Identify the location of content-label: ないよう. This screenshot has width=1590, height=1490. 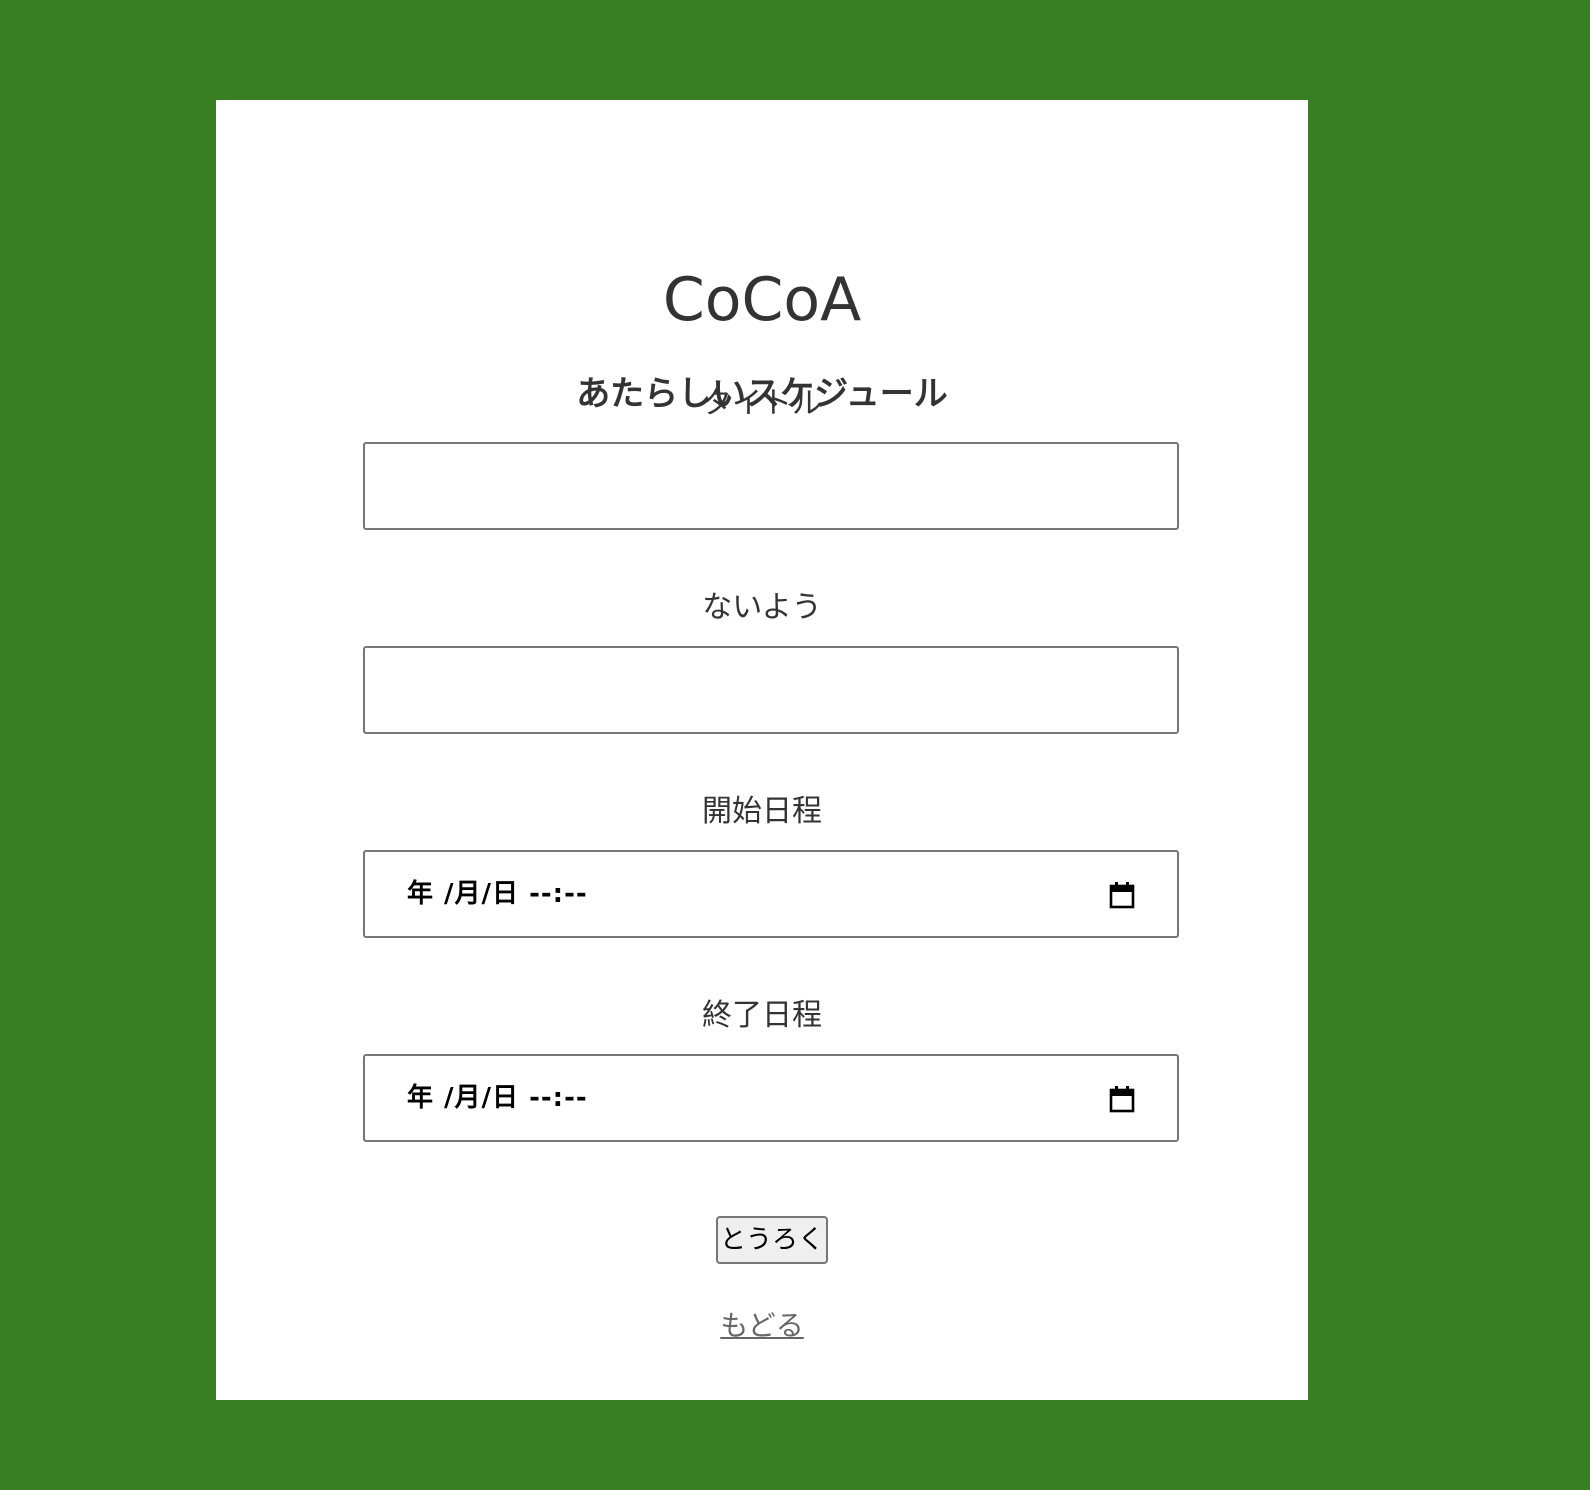
(762, 607).